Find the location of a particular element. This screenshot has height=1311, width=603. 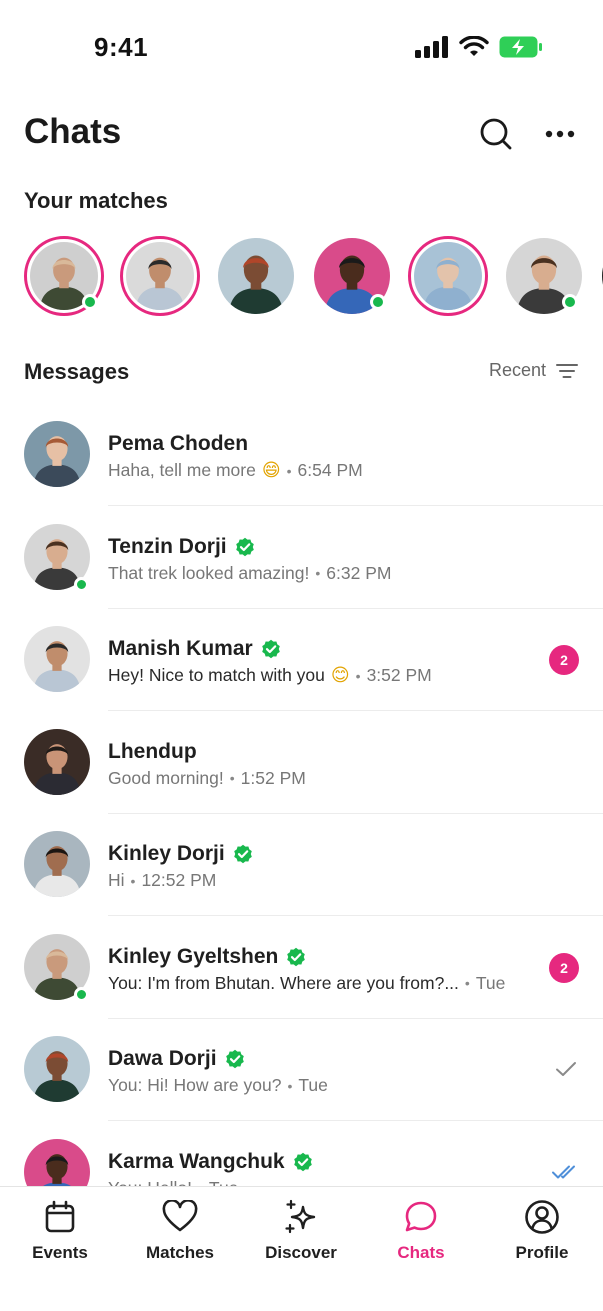

sparkles-icon is located at coordinates (301, 1217).